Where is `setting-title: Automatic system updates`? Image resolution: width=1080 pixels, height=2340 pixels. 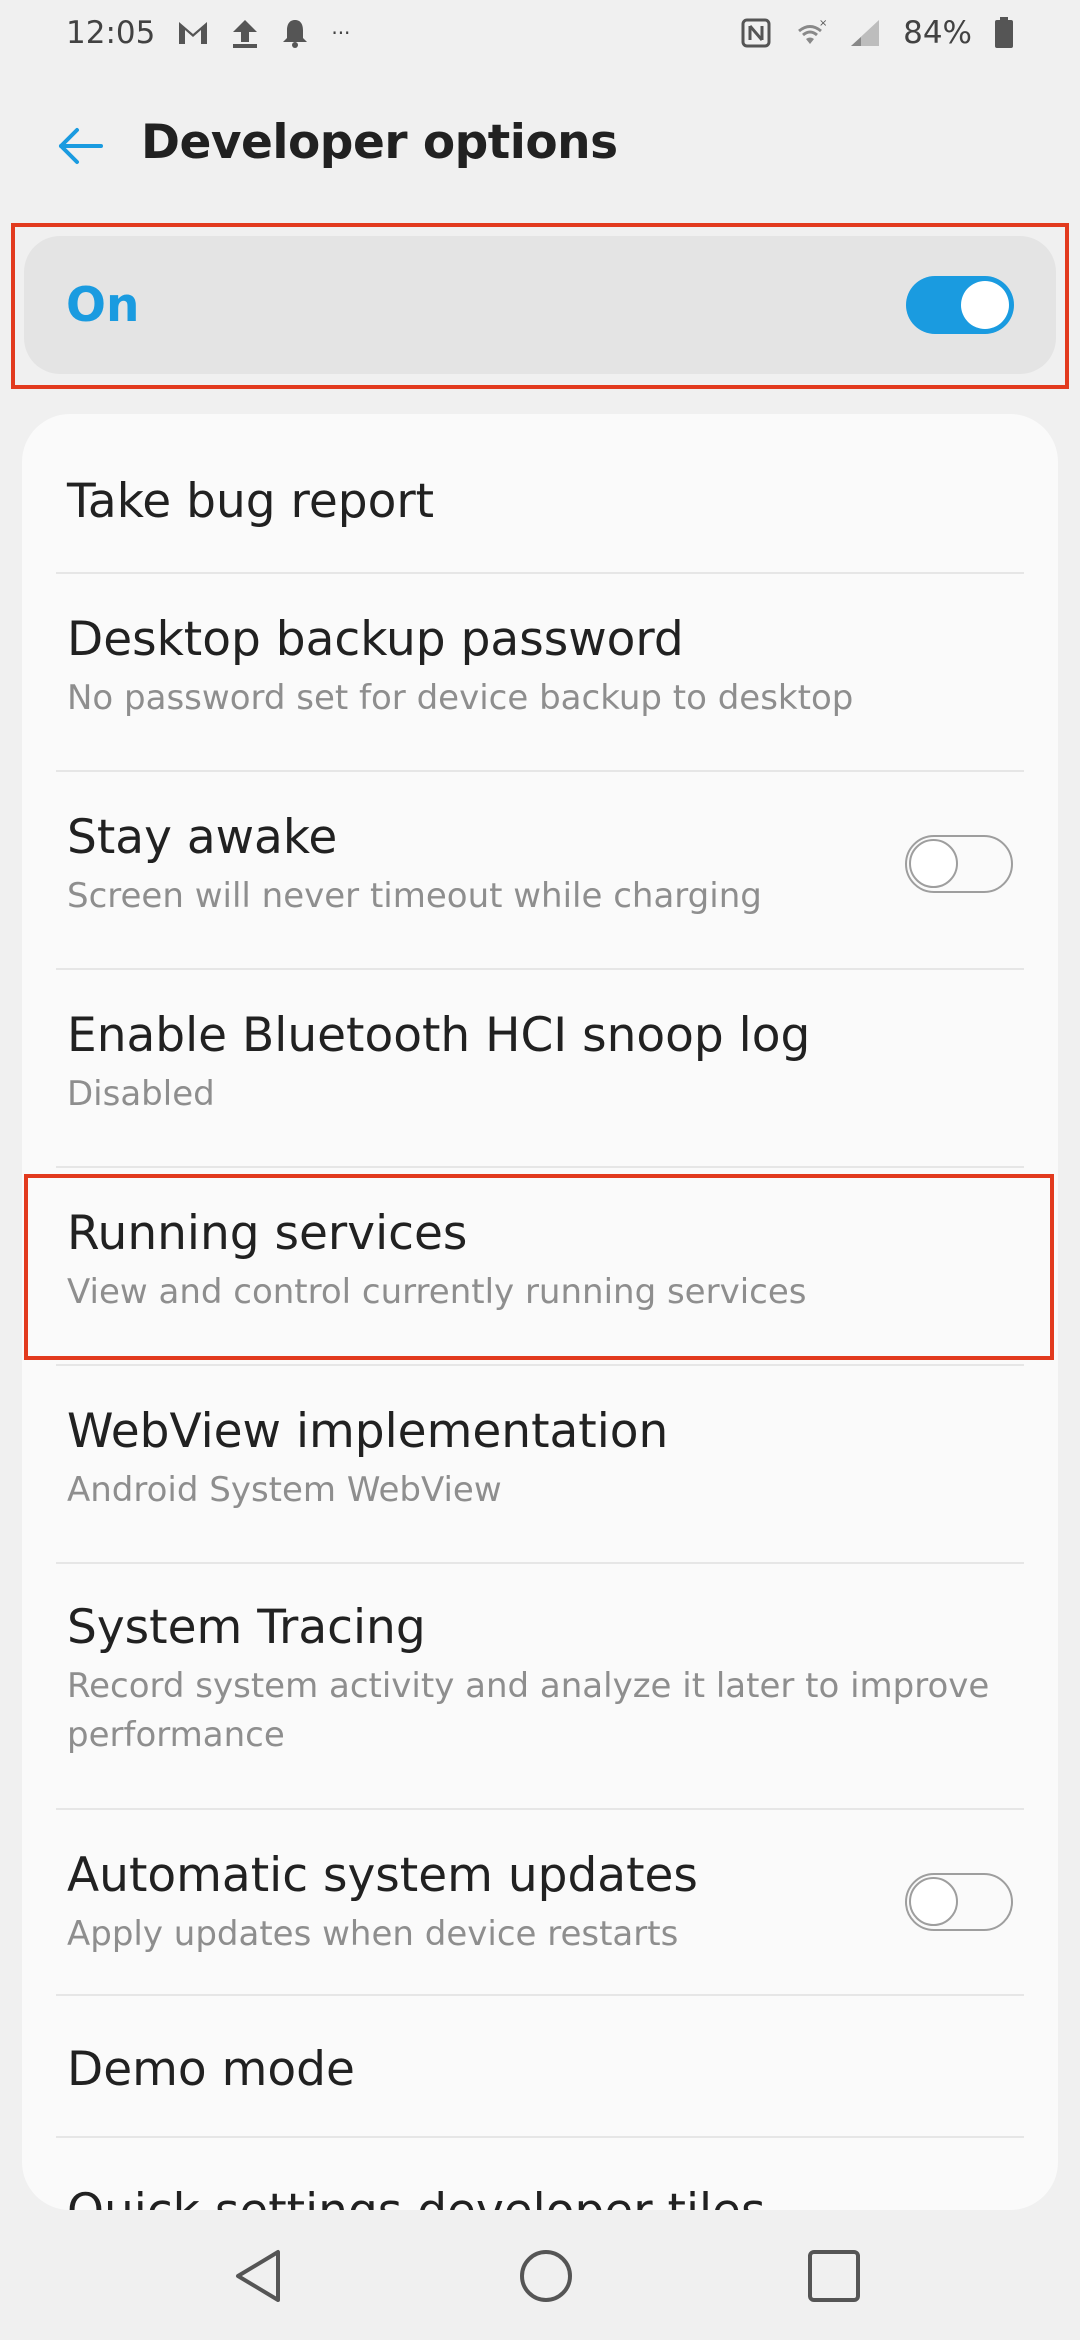 setting-title: Automatic system updates is located at coordinates (382, 1875).